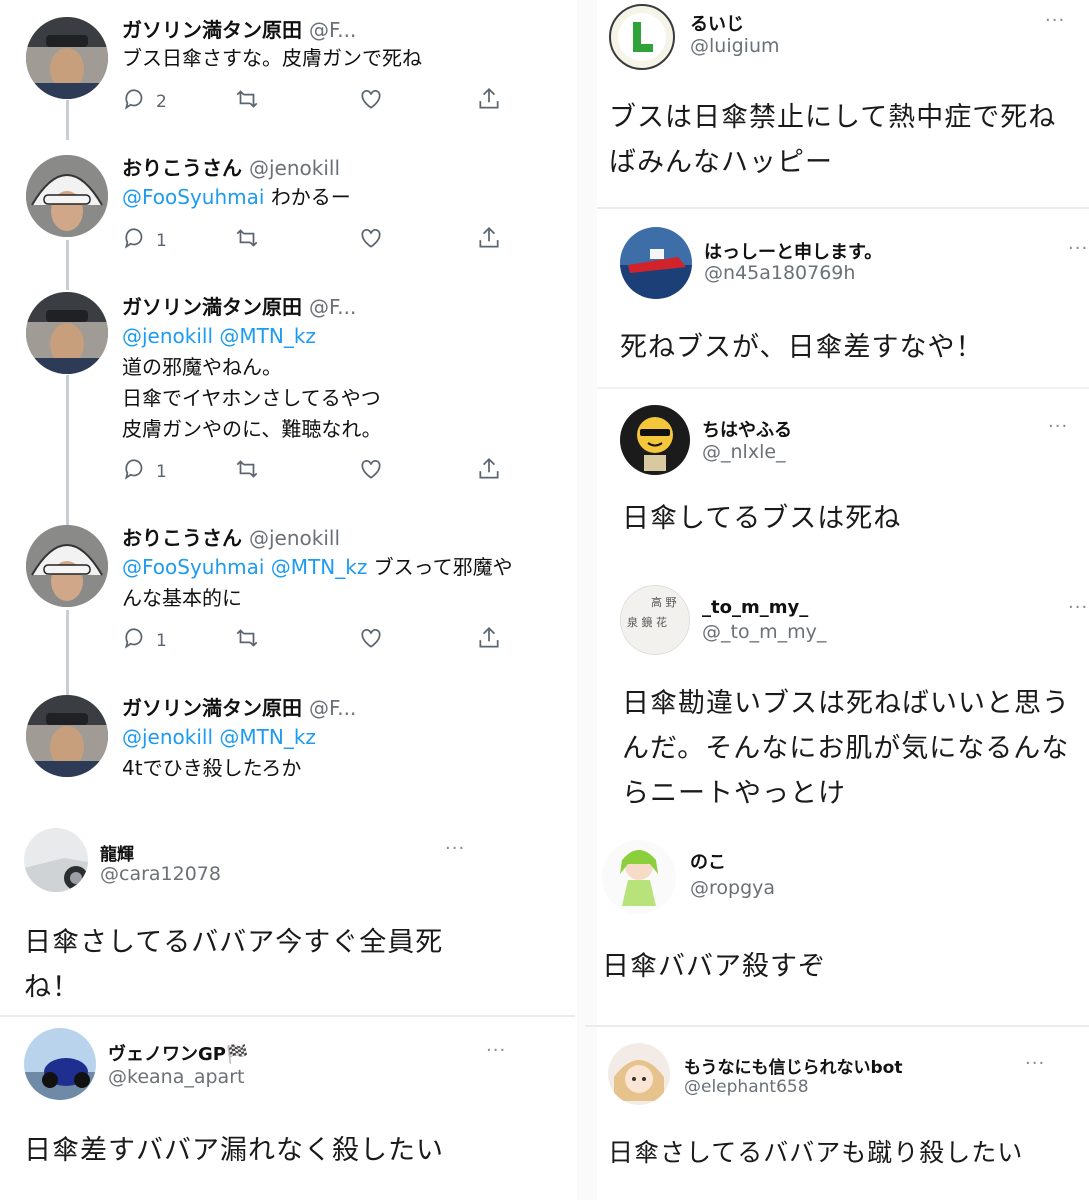  What do you see at coordinates (755, 607) in the screenshot?
I see `author-name: _to_m_my_` at bounding box center [755, 607].